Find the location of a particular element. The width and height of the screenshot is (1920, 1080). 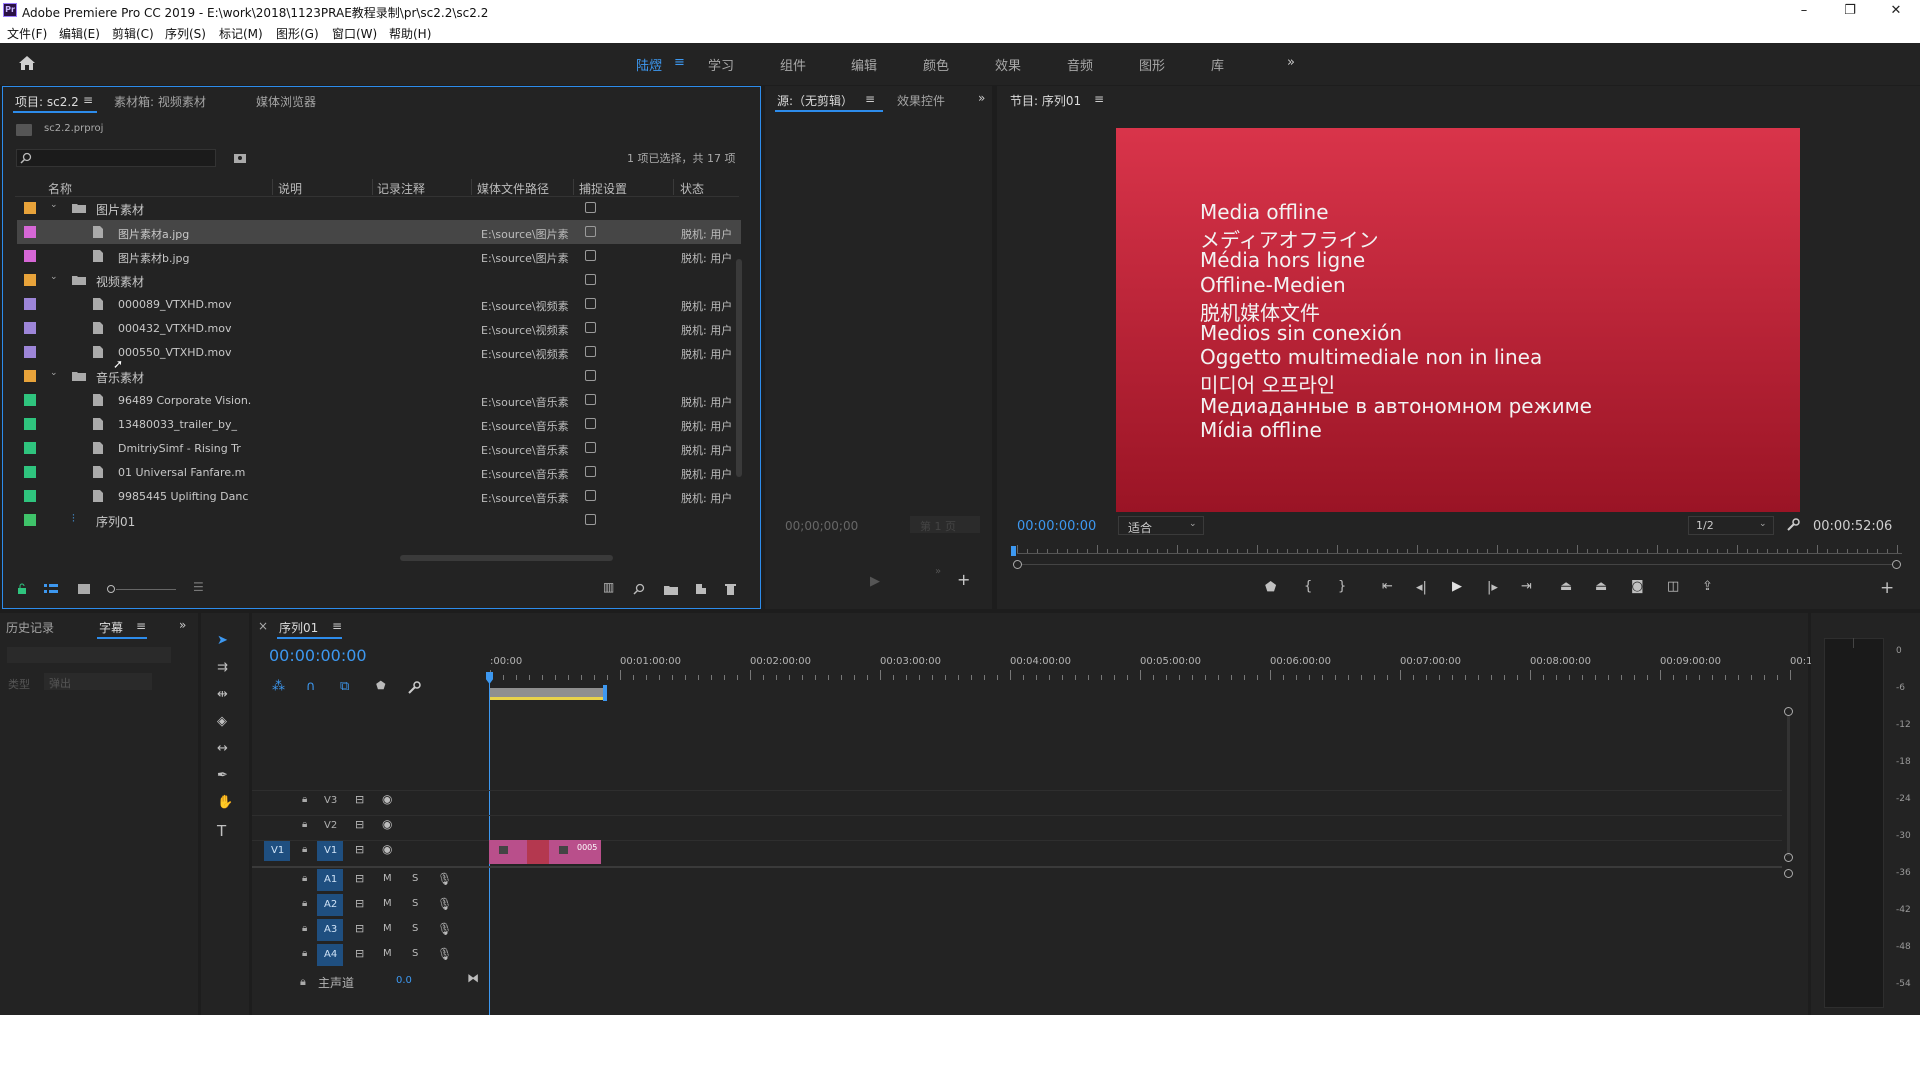

zoom-slider is located at coordinates (142, 589).